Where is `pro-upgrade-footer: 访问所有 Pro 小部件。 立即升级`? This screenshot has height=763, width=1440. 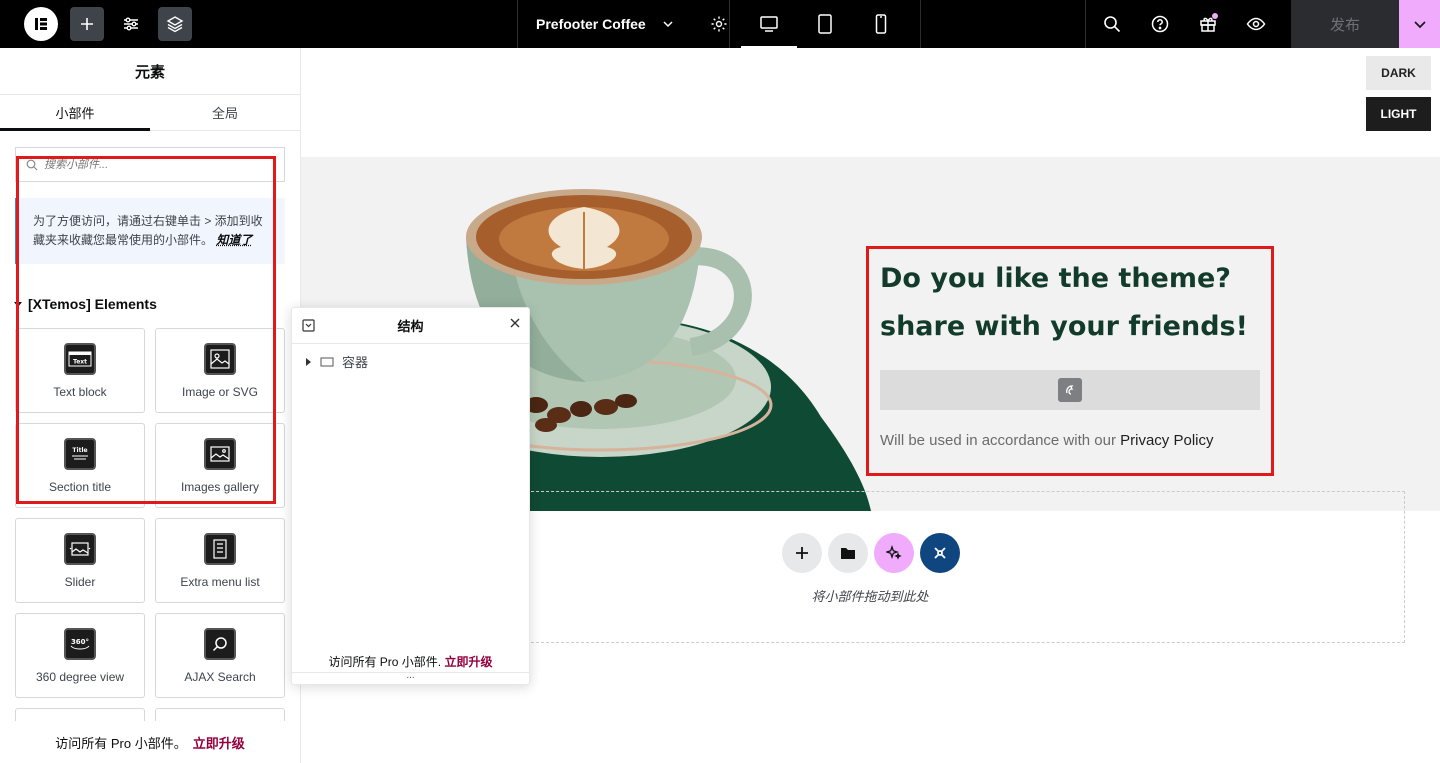
pro-upgrade-footer: 访问所有 Pro 小部件。 立即升级 is located at coordinates (150, 742).